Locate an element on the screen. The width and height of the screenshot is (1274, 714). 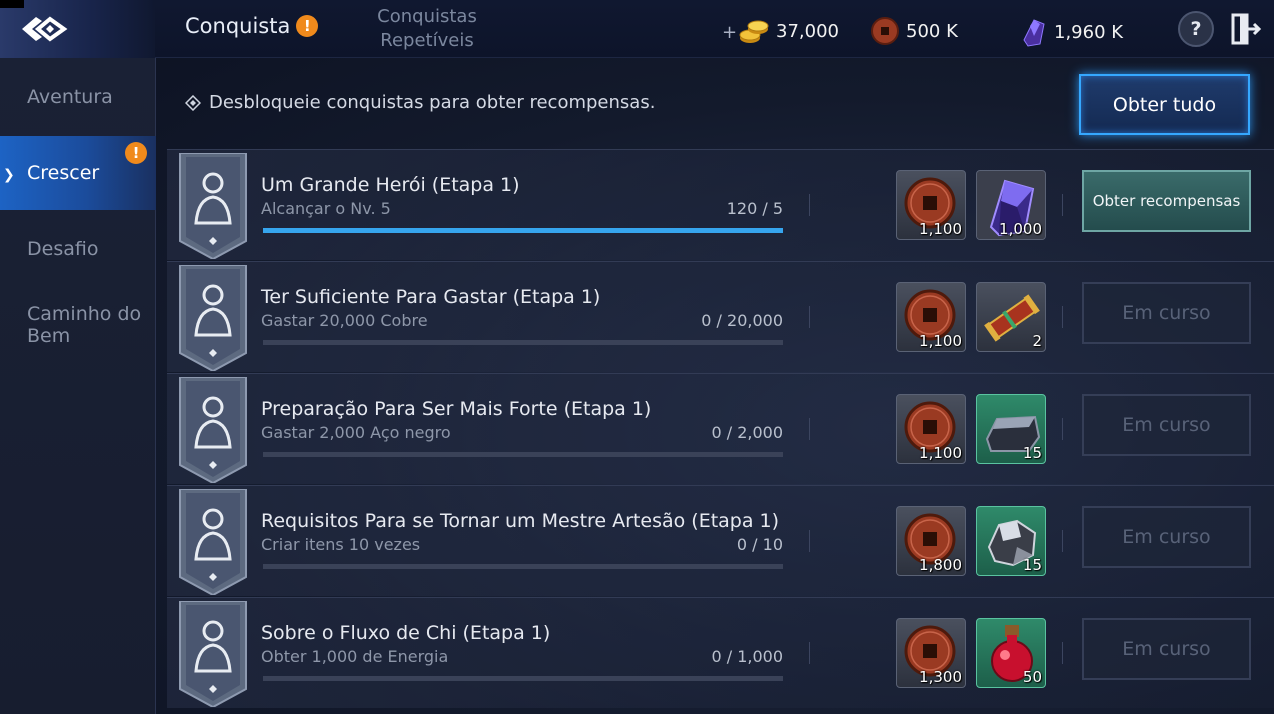
sidebar-item-caminho-do-bem: Caminho do Bem is located at coordinates (75, 325).